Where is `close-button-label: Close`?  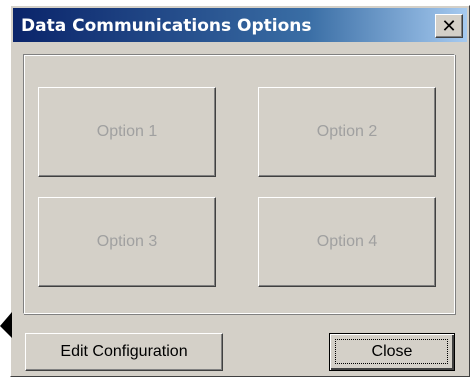 close-button-label: Close is located at coordinates (392, 351).